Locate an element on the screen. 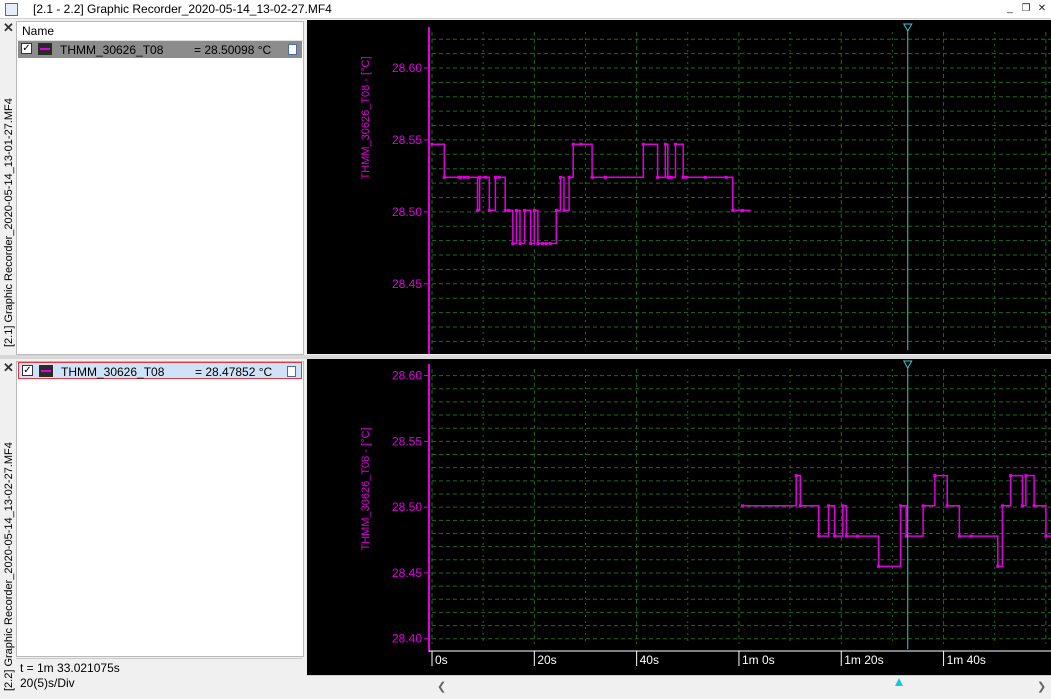  minimize-icon: _ is located at coordinates (1010, 9).